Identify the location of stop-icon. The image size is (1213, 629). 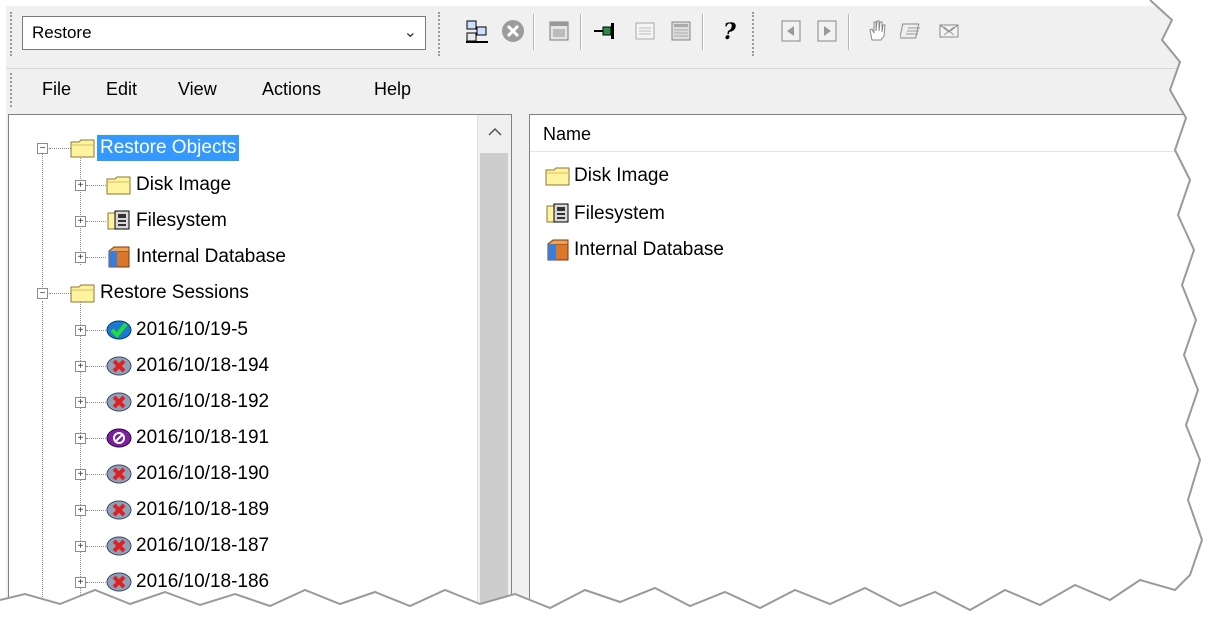
(513, 31).